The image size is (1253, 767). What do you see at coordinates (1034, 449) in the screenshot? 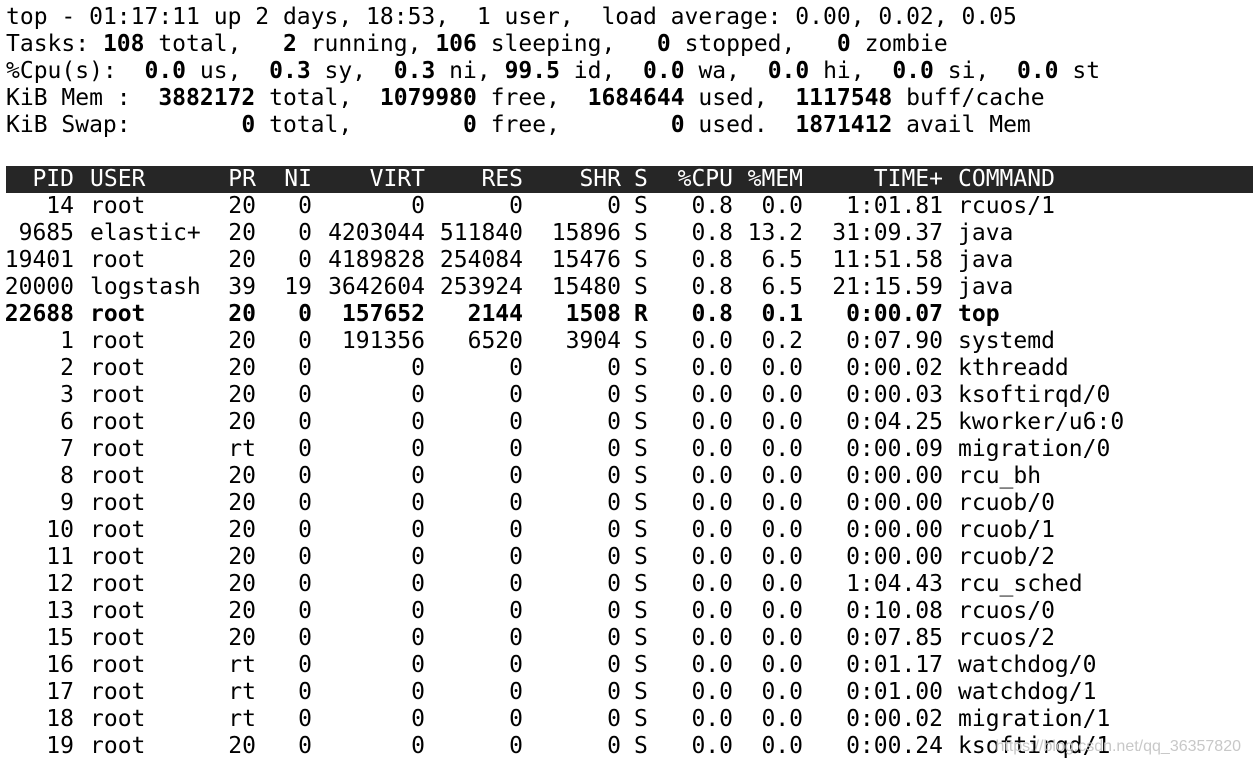
I see `col-command: migration/0` at bounding box center [1034, 449].